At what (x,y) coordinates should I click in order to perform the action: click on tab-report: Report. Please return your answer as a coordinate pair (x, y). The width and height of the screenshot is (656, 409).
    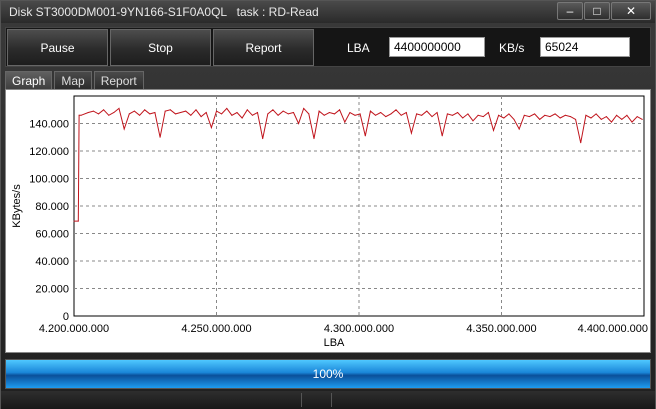
    Looking at the image, I should click on (118, 80).